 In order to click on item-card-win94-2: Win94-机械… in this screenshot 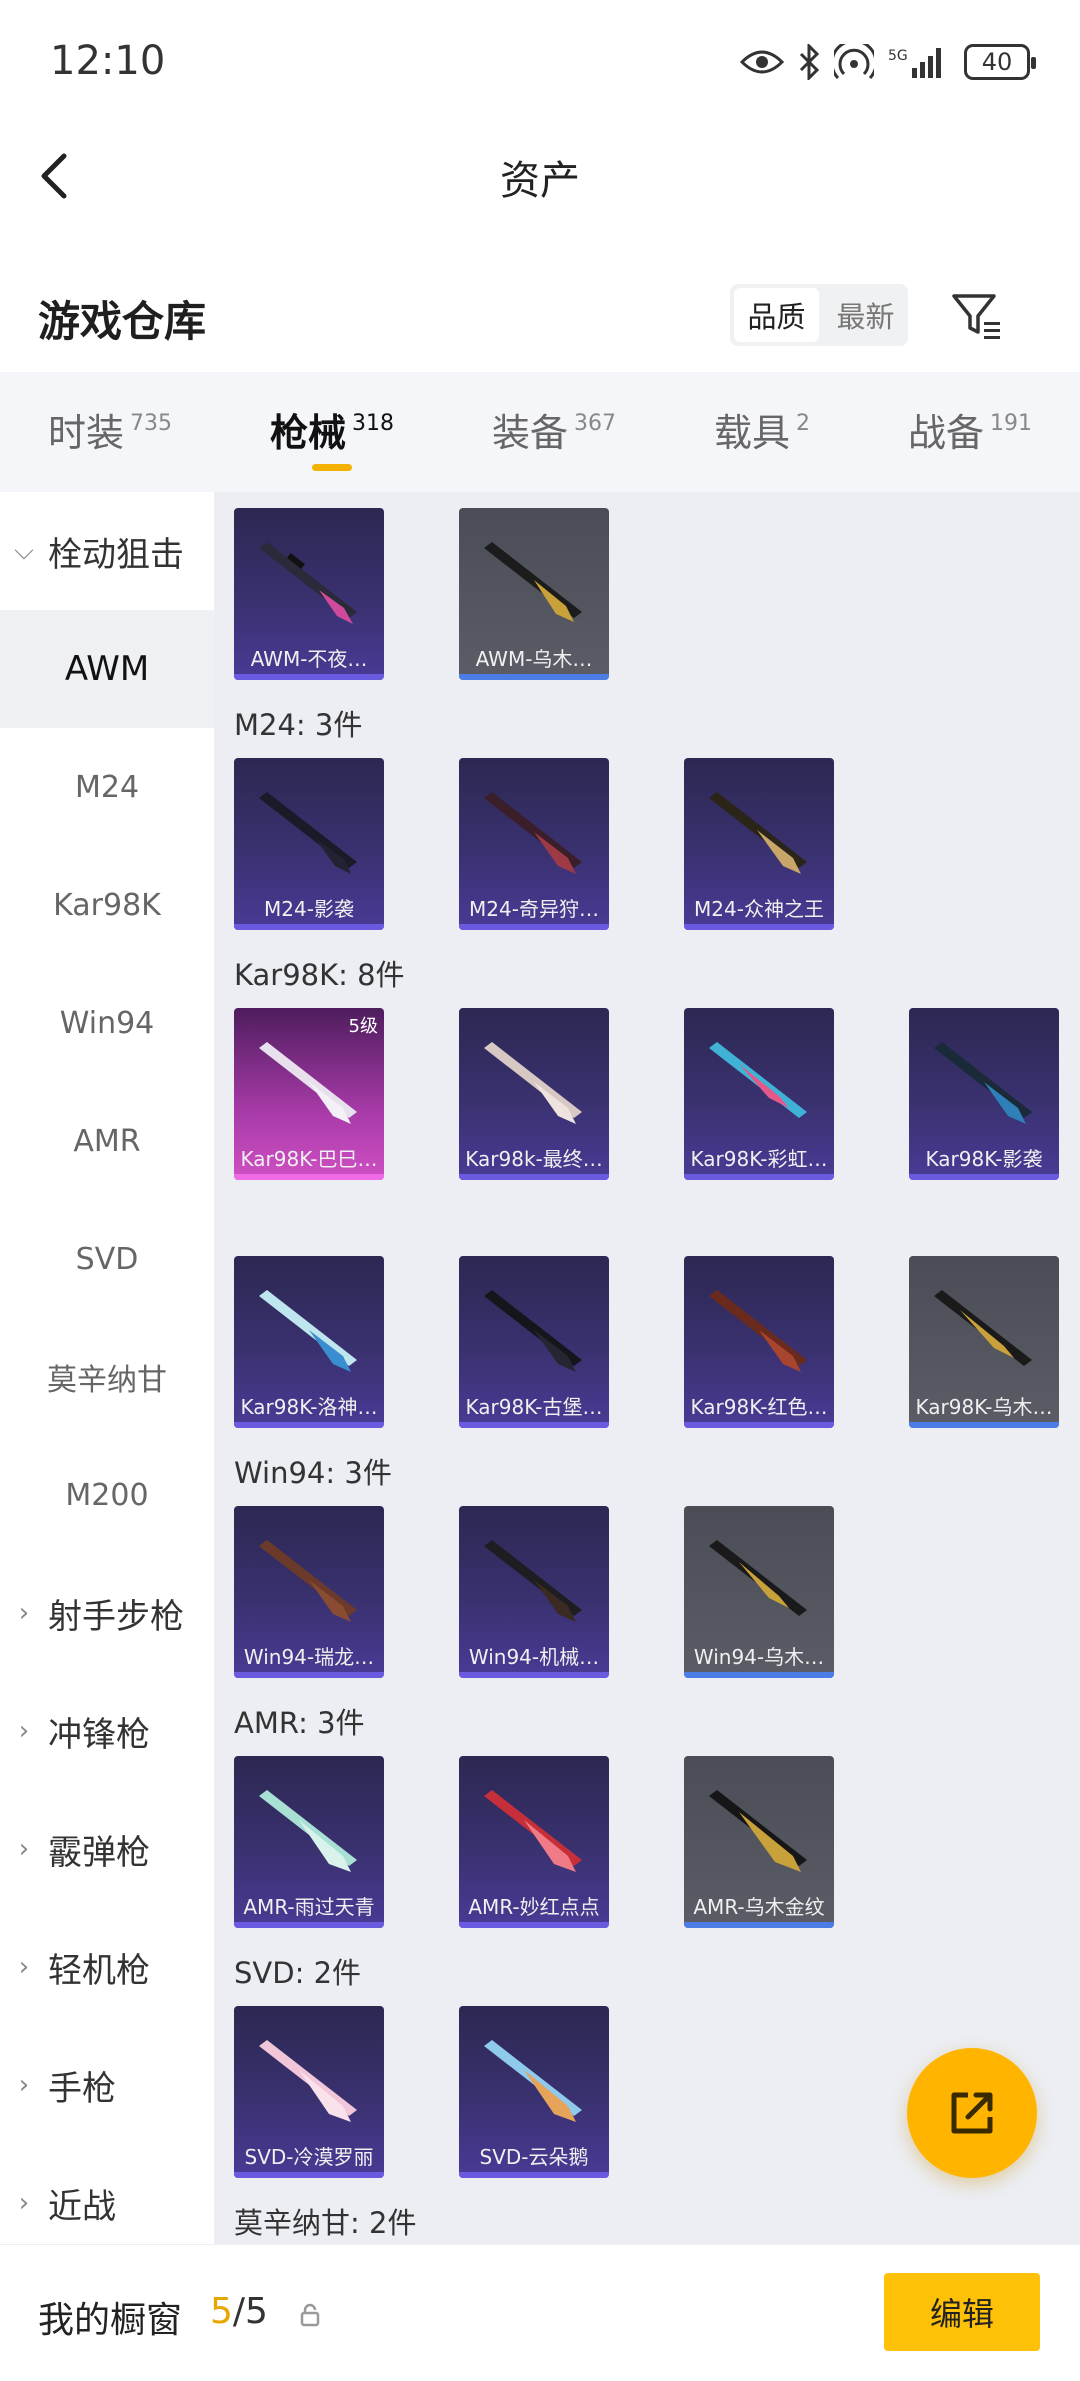, I will do `click(534, 1592)`.